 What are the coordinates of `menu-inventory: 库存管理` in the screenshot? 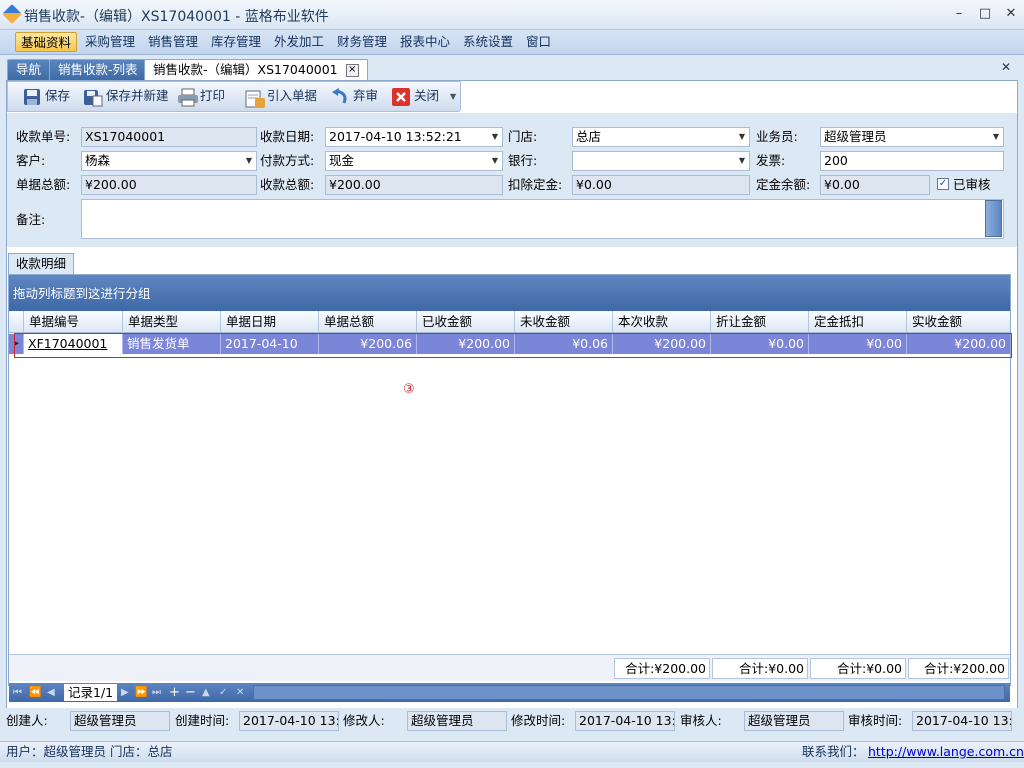 It's located at (236, 42).